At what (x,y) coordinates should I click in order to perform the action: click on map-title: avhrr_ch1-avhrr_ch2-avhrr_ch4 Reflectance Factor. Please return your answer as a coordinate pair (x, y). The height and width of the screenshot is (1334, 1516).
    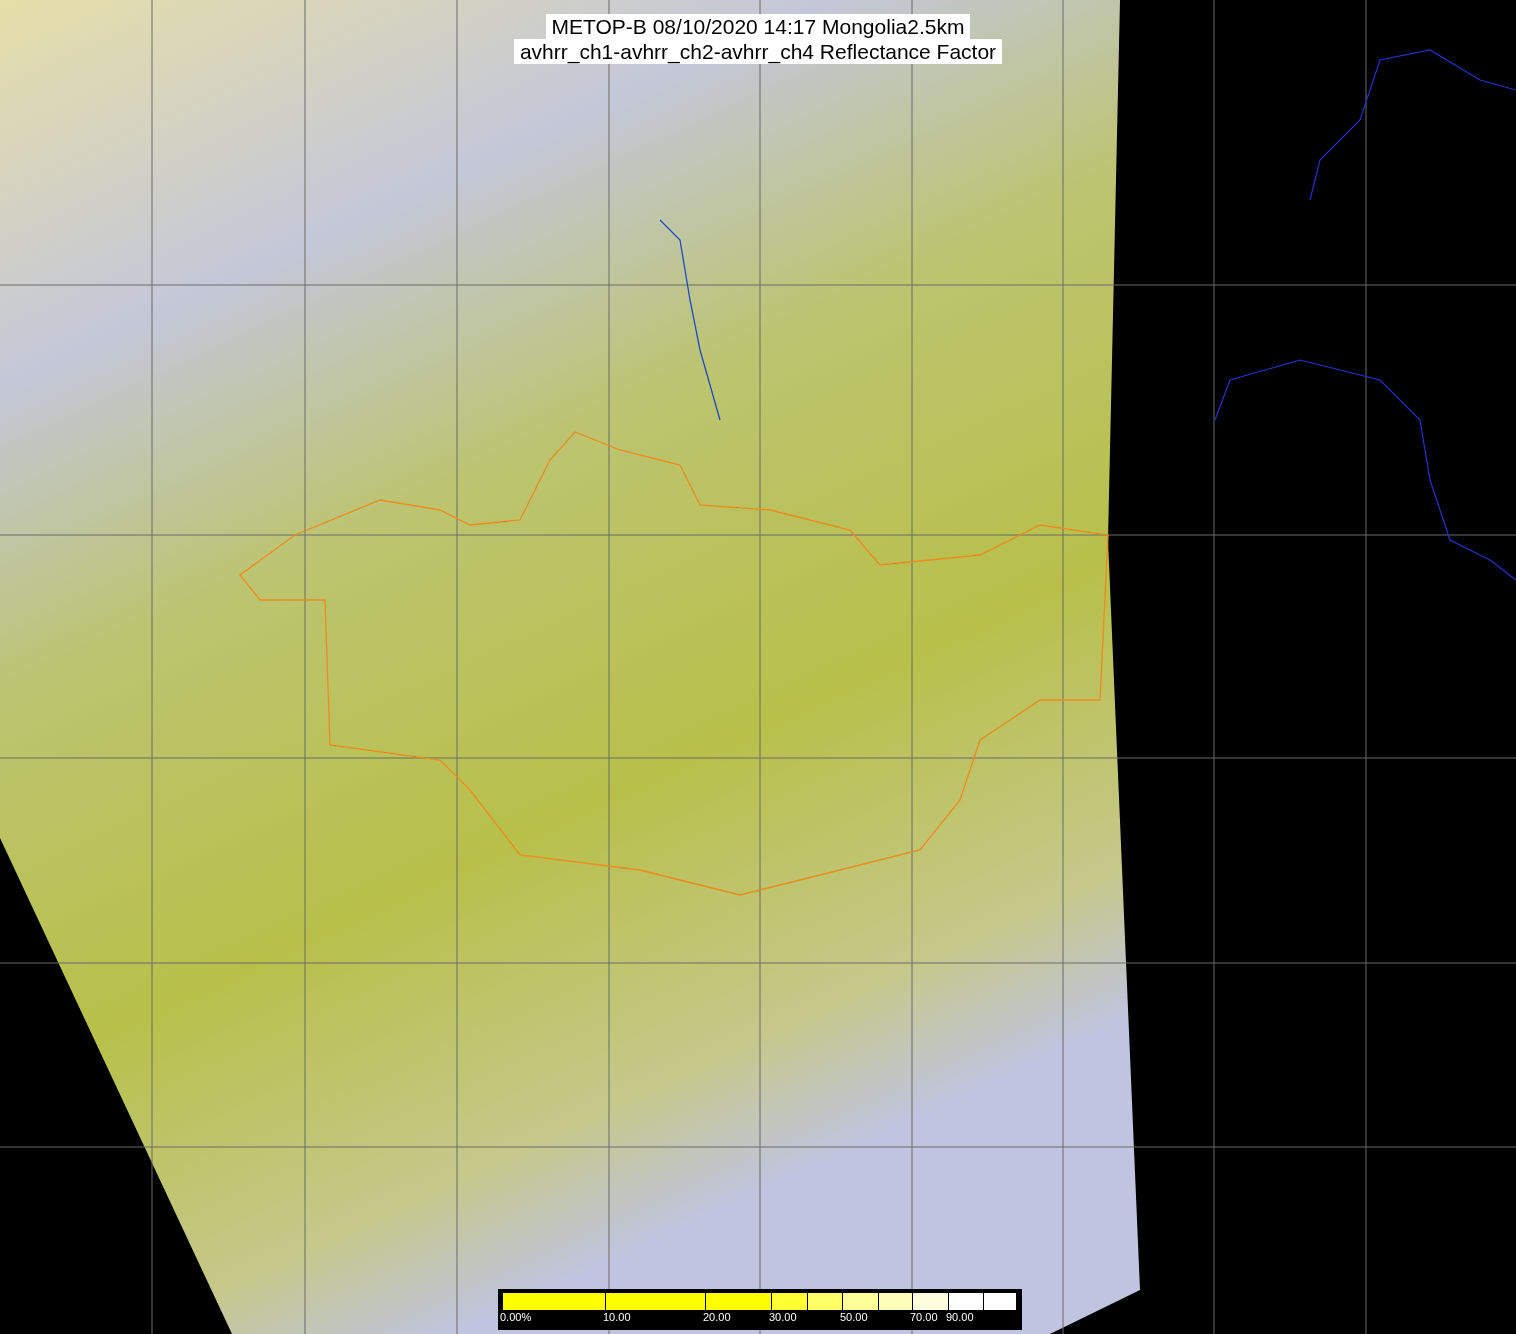
    Looking at the image, I should click on (758, 51).